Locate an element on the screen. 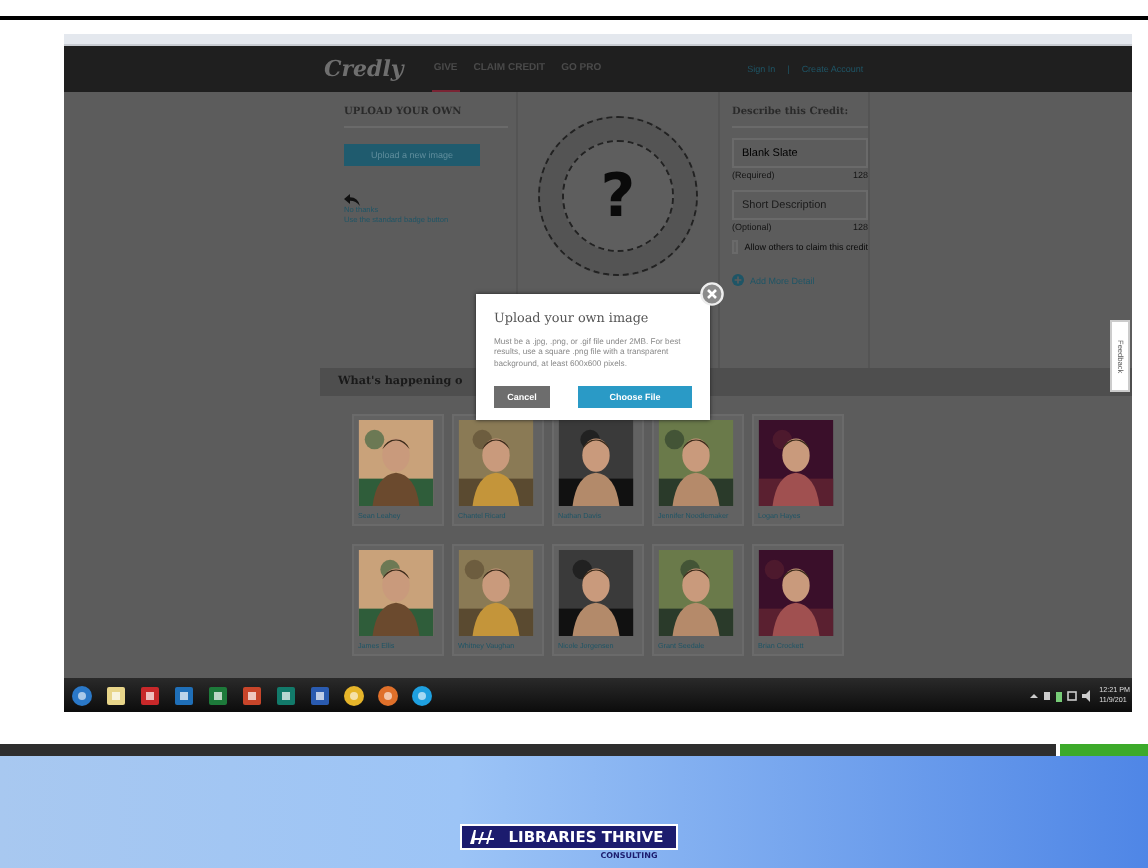 This screenshot has width=1148, height=868. accent-bar is located at coordinates (1104, 750).